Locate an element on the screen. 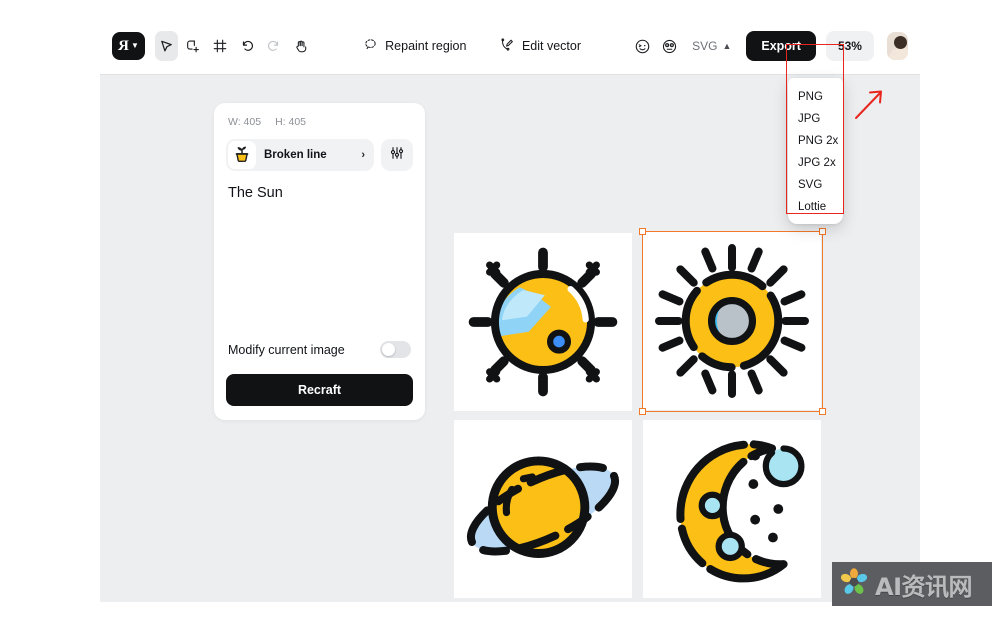 The height and width of the screenshot is (620, 1000). style-selector-button: Broken line › is located at coordinates (300, 155).